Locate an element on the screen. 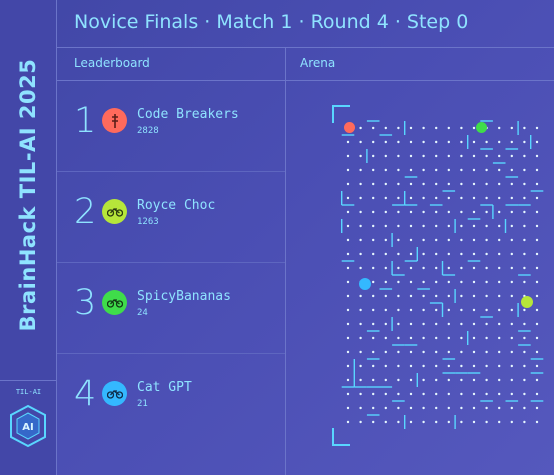  team-avatar is located at coordinates (114, 211).